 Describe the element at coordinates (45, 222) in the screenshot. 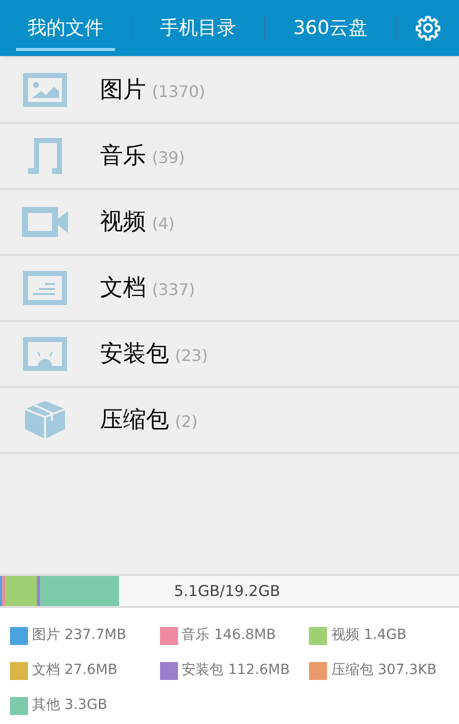

I see `video-camera-icon` at that location.